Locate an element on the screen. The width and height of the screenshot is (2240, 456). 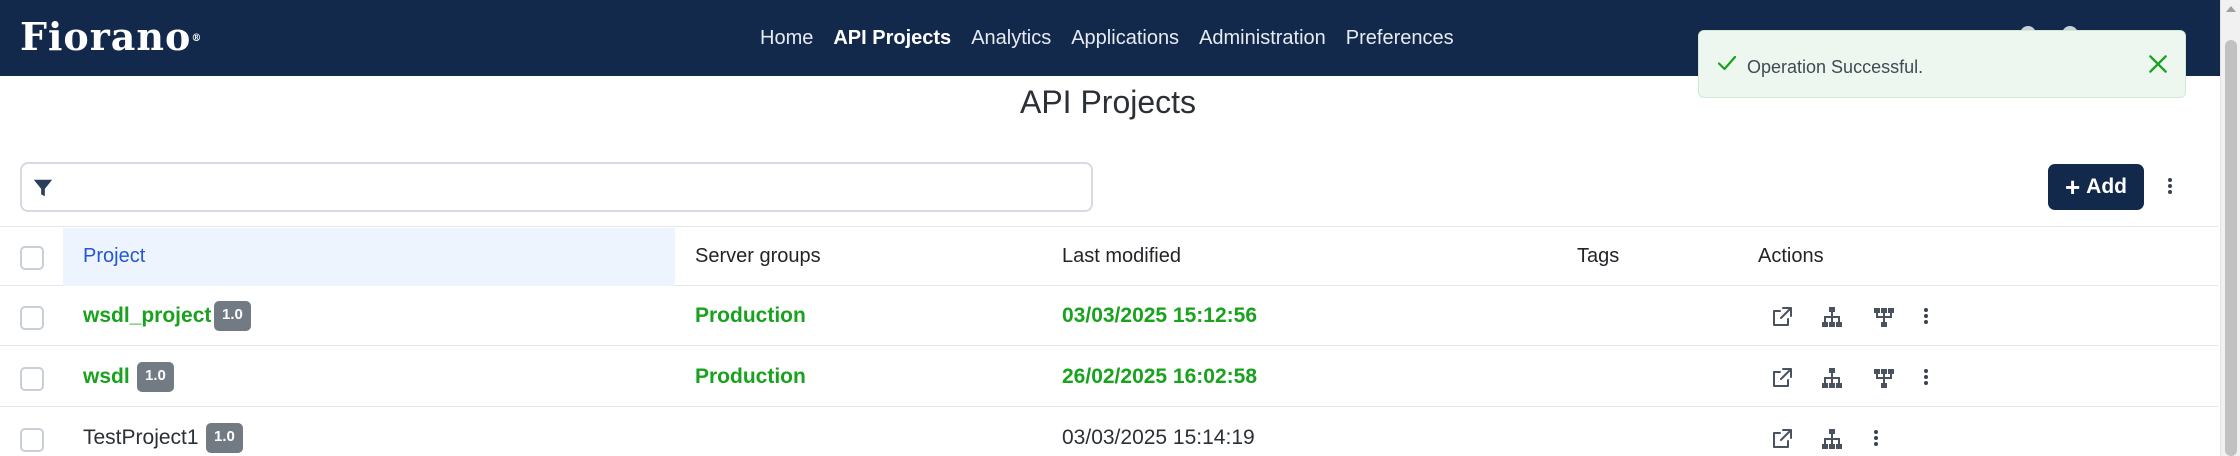
last-modified: 26/02/2025 16:02:58 is located at coordinates (1159, 376).